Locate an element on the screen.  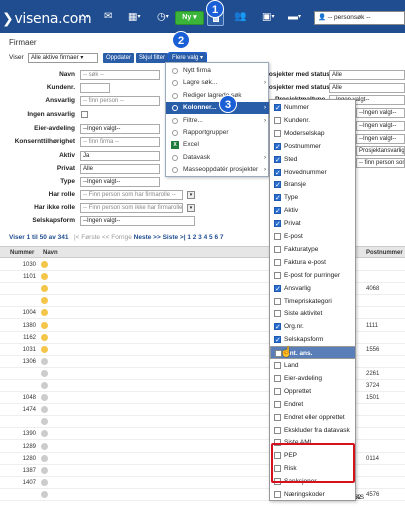
project-status-select: Alle is located at coordinates (367, 75).